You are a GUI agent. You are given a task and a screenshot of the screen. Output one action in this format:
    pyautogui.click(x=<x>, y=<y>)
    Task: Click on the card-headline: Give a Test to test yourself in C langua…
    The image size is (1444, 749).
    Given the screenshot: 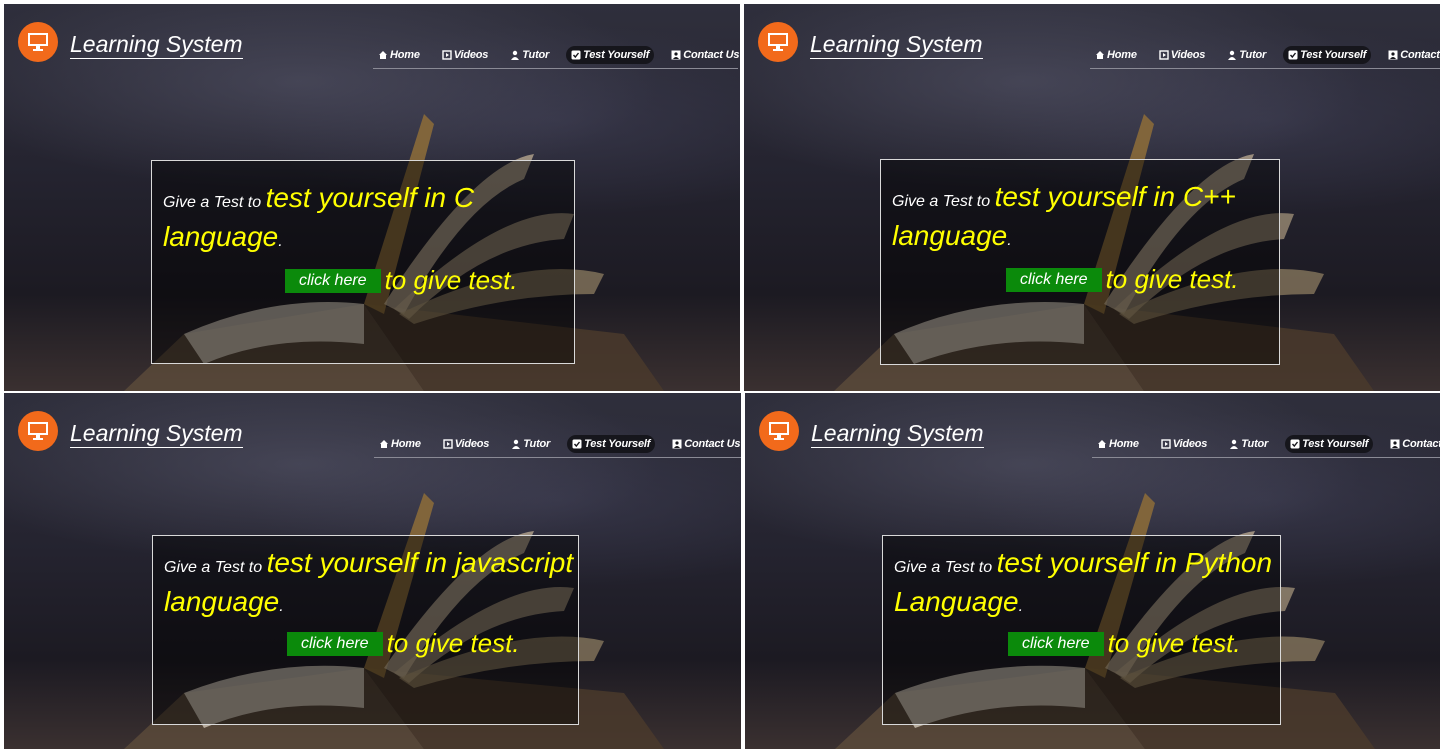 What is the action you would take?
    pyautogui.click(x=318, y=220)
    